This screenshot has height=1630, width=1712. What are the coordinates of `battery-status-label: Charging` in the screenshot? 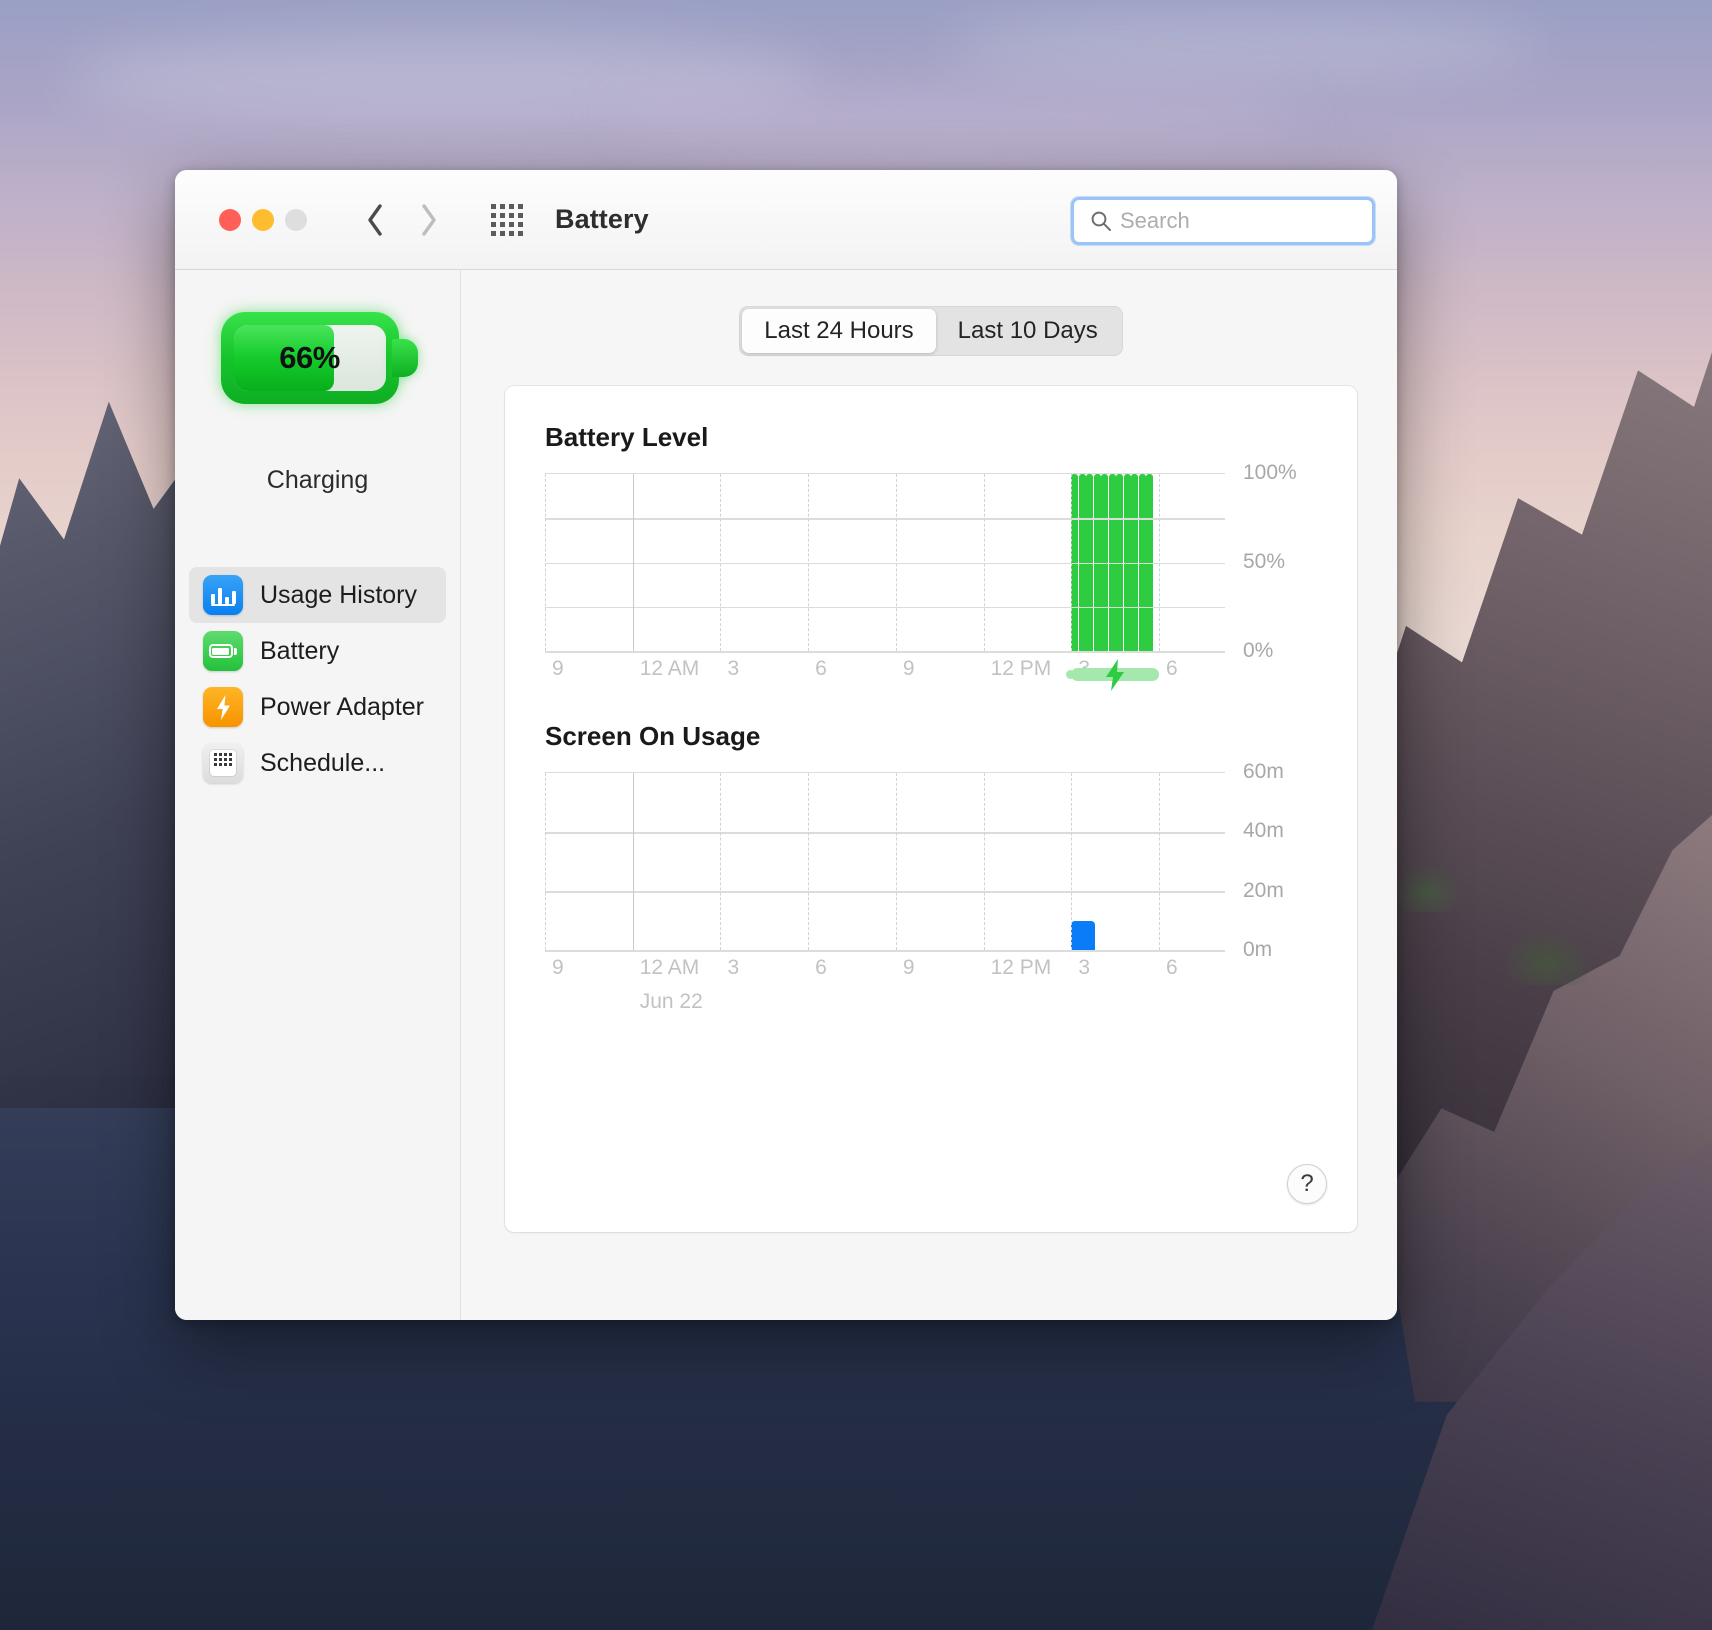 It's located at (317, 480).